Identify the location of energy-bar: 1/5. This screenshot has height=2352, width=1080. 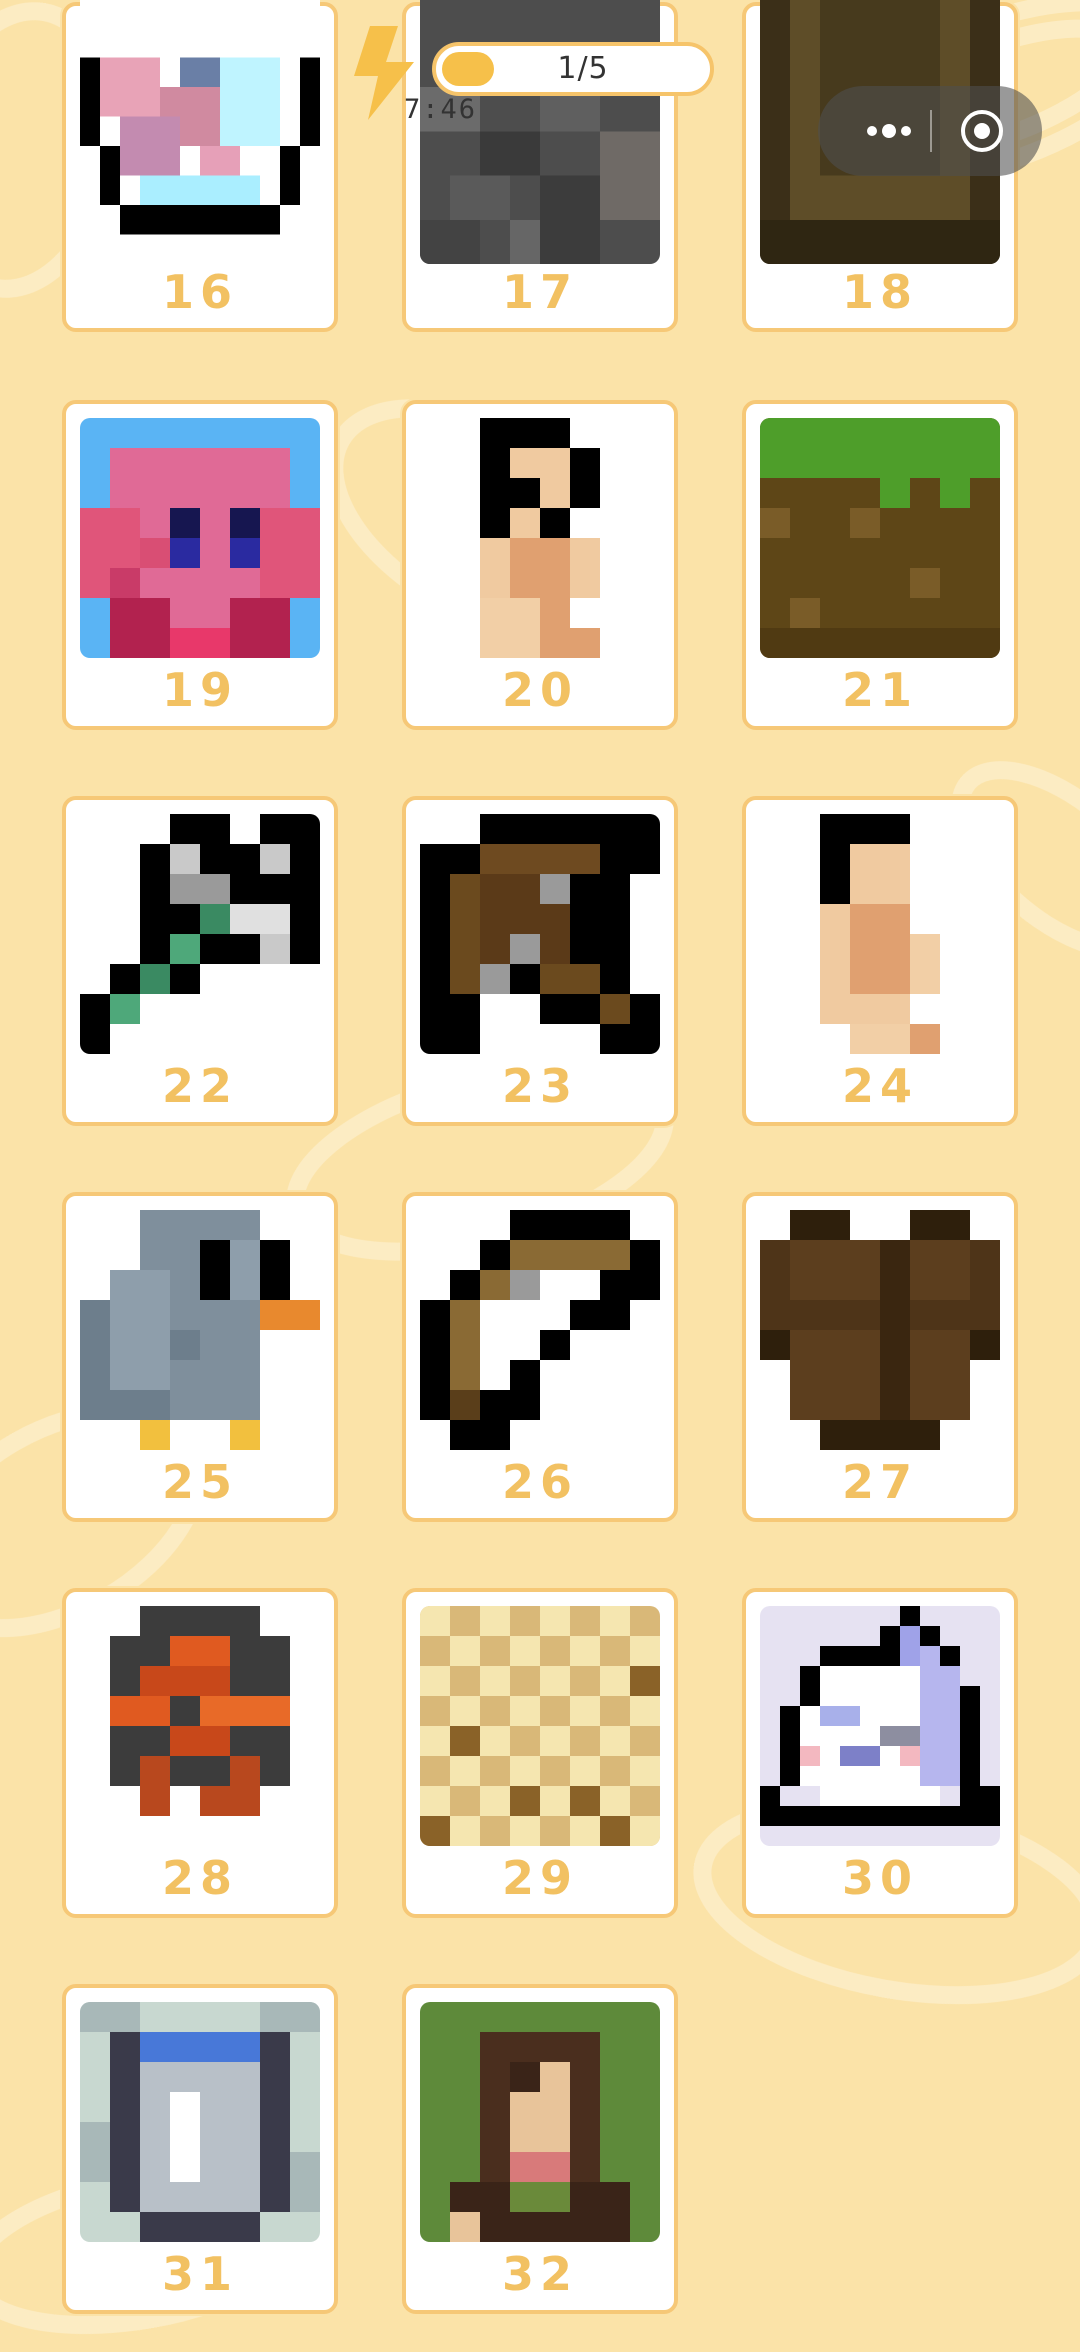
(573, 69).